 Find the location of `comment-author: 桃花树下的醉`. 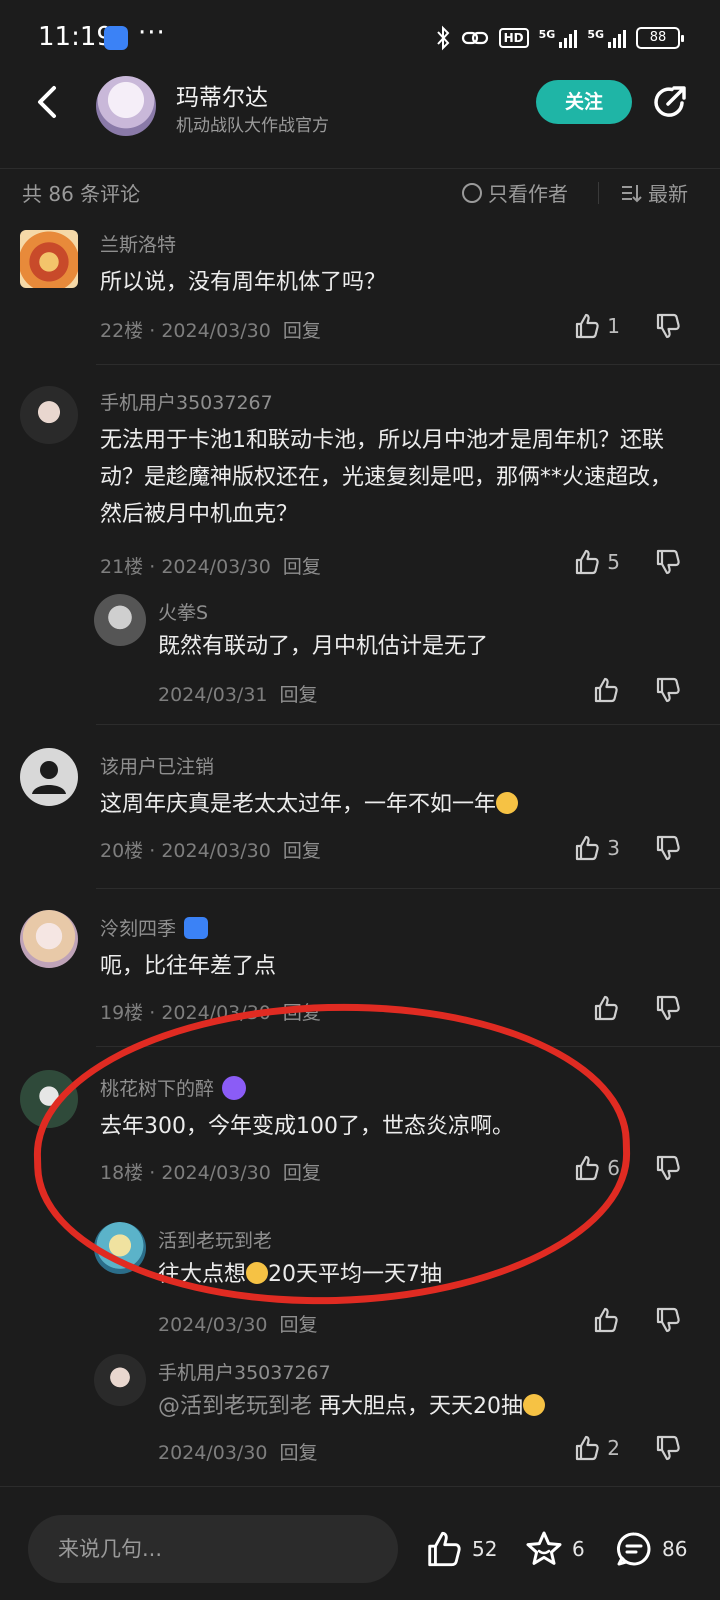

comment-author: 桃花树下的醉 is located at coordinates (173, 1087).